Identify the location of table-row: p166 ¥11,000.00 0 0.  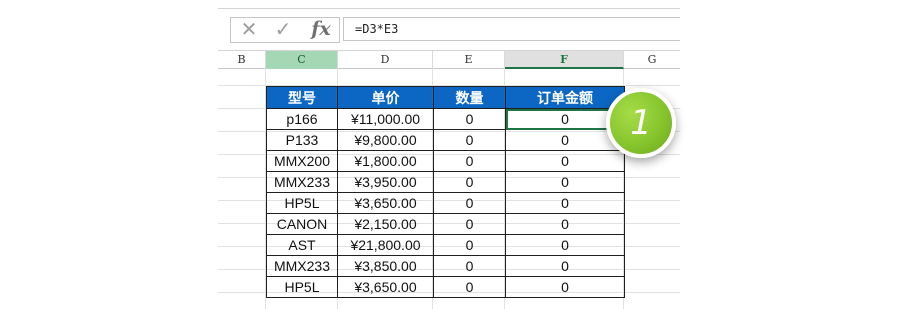
(445, 119).